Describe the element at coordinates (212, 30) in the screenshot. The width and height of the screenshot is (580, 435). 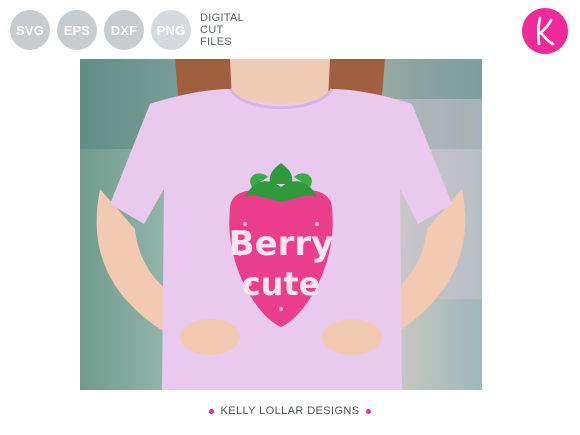
I see `cut-files-line-2: CUT` at that location.